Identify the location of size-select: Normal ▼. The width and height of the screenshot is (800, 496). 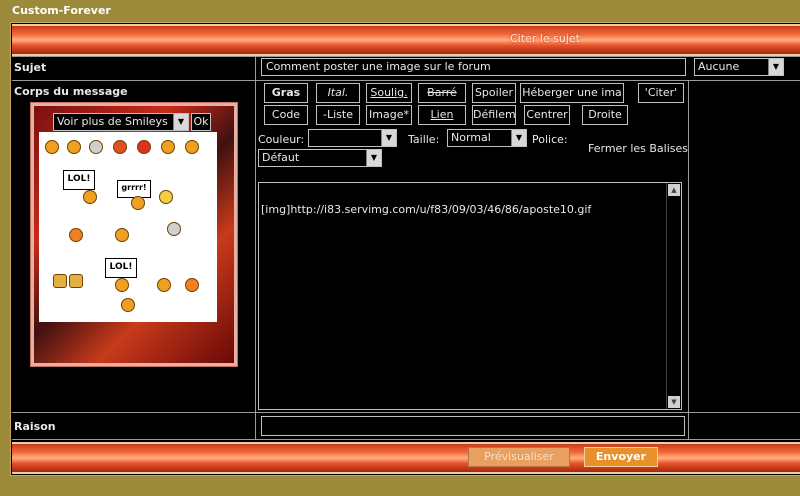
(487, 138).